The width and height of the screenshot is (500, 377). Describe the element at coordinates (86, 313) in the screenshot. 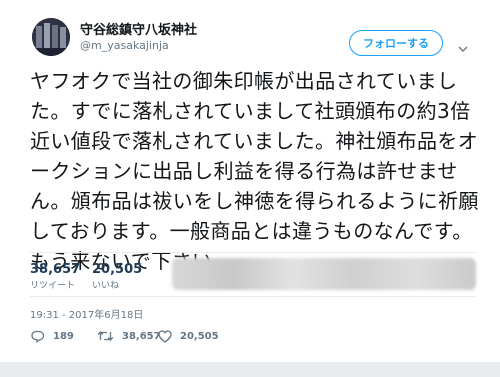

I see `tweet-timestamp: 19:31 - 2017年6月18日` at that location.